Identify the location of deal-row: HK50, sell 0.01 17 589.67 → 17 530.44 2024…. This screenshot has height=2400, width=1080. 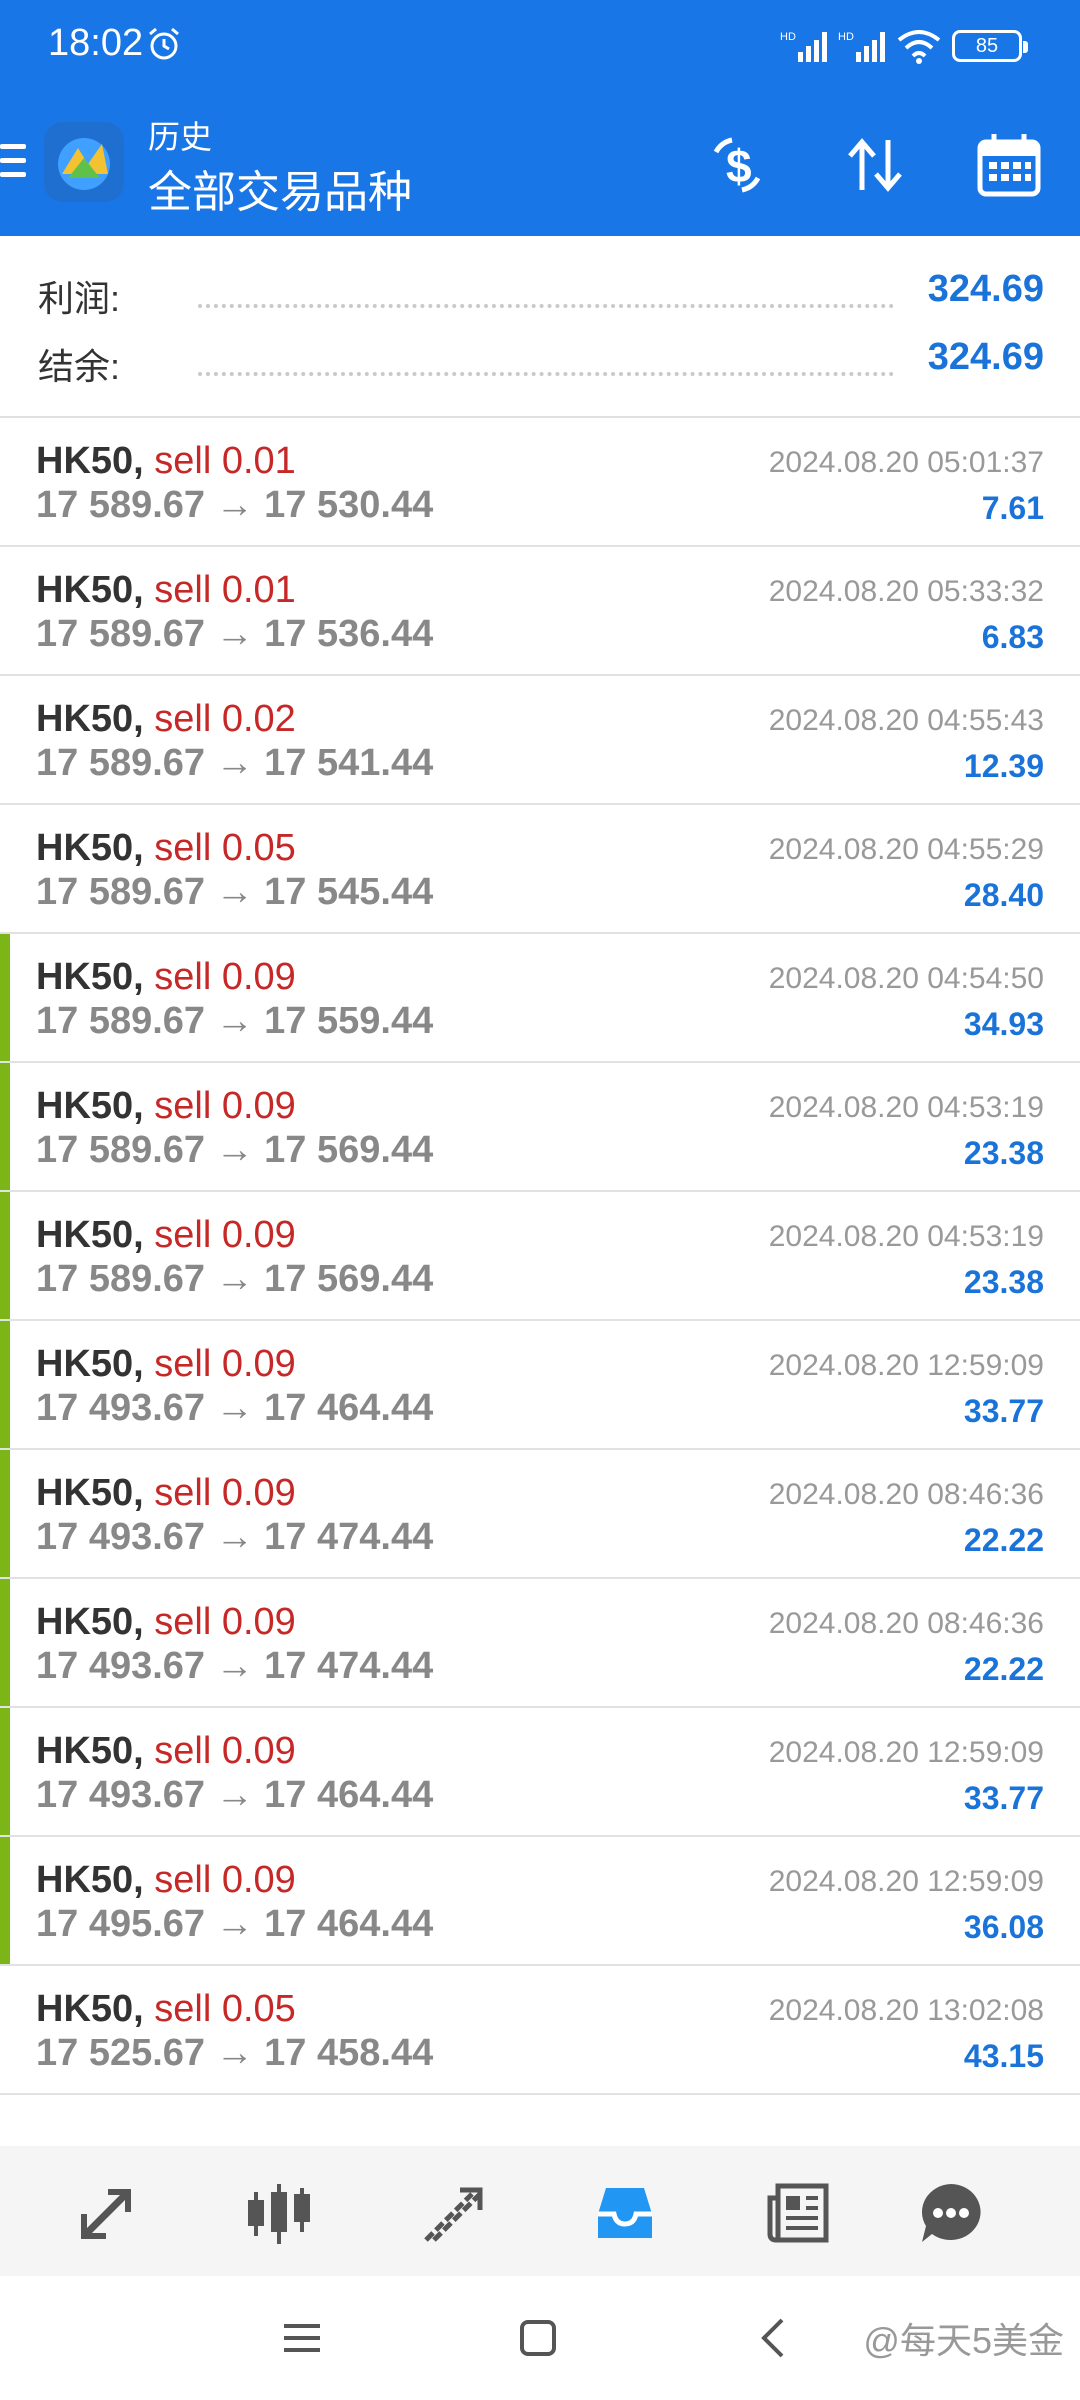
(540, 482).